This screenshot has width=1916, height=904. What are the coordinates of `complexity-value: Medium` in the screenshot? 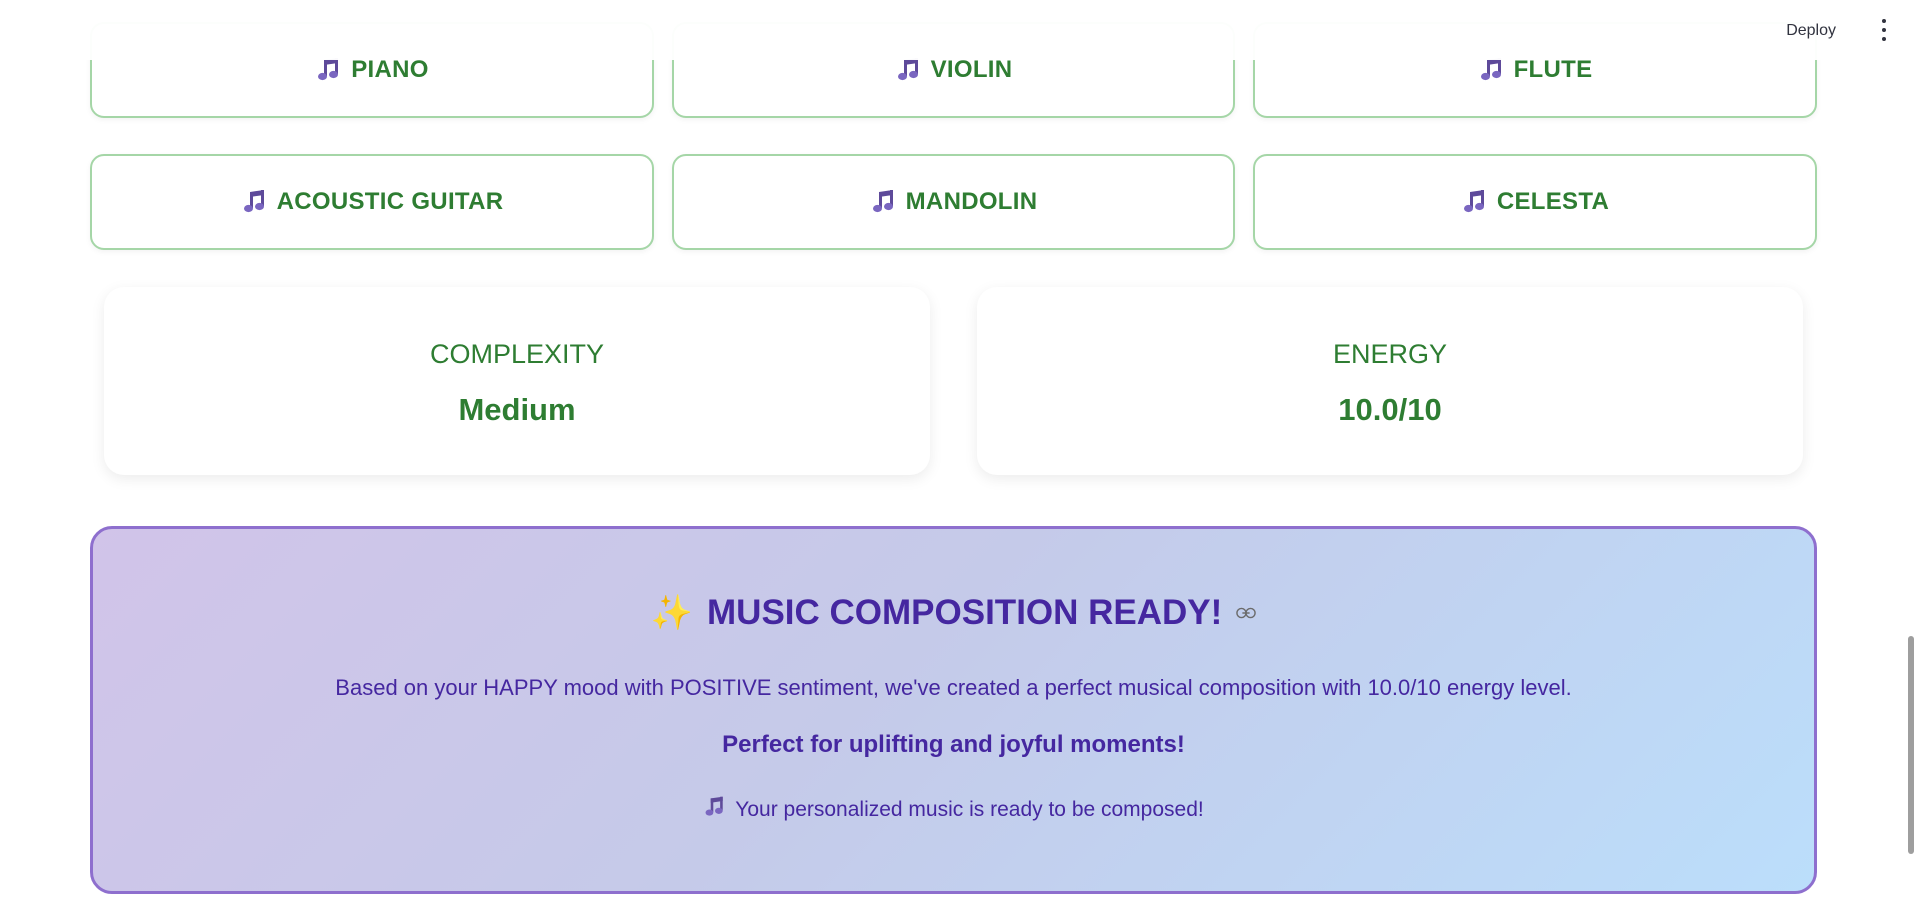 It's located at (517, 409).